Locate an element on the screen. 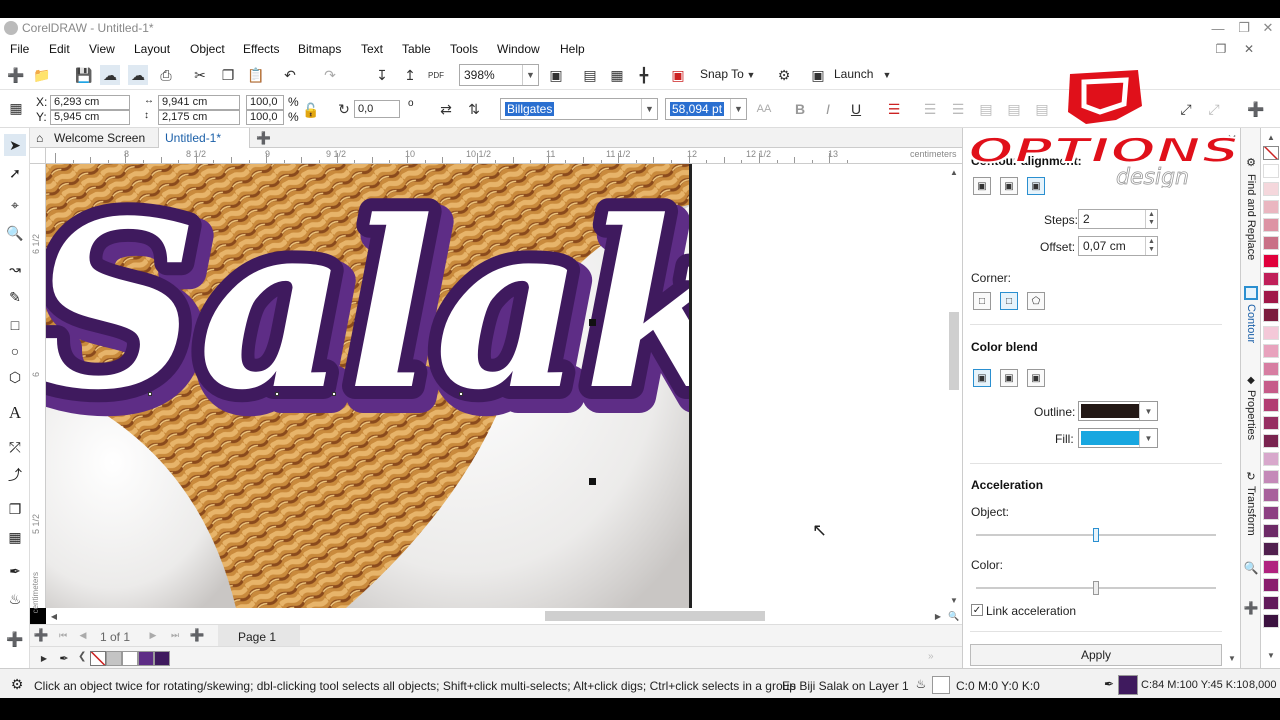 This screenshot has height=720, width=1280. clockwise-color-blend-icon: ▣ is located at coordinates (1009, 378).